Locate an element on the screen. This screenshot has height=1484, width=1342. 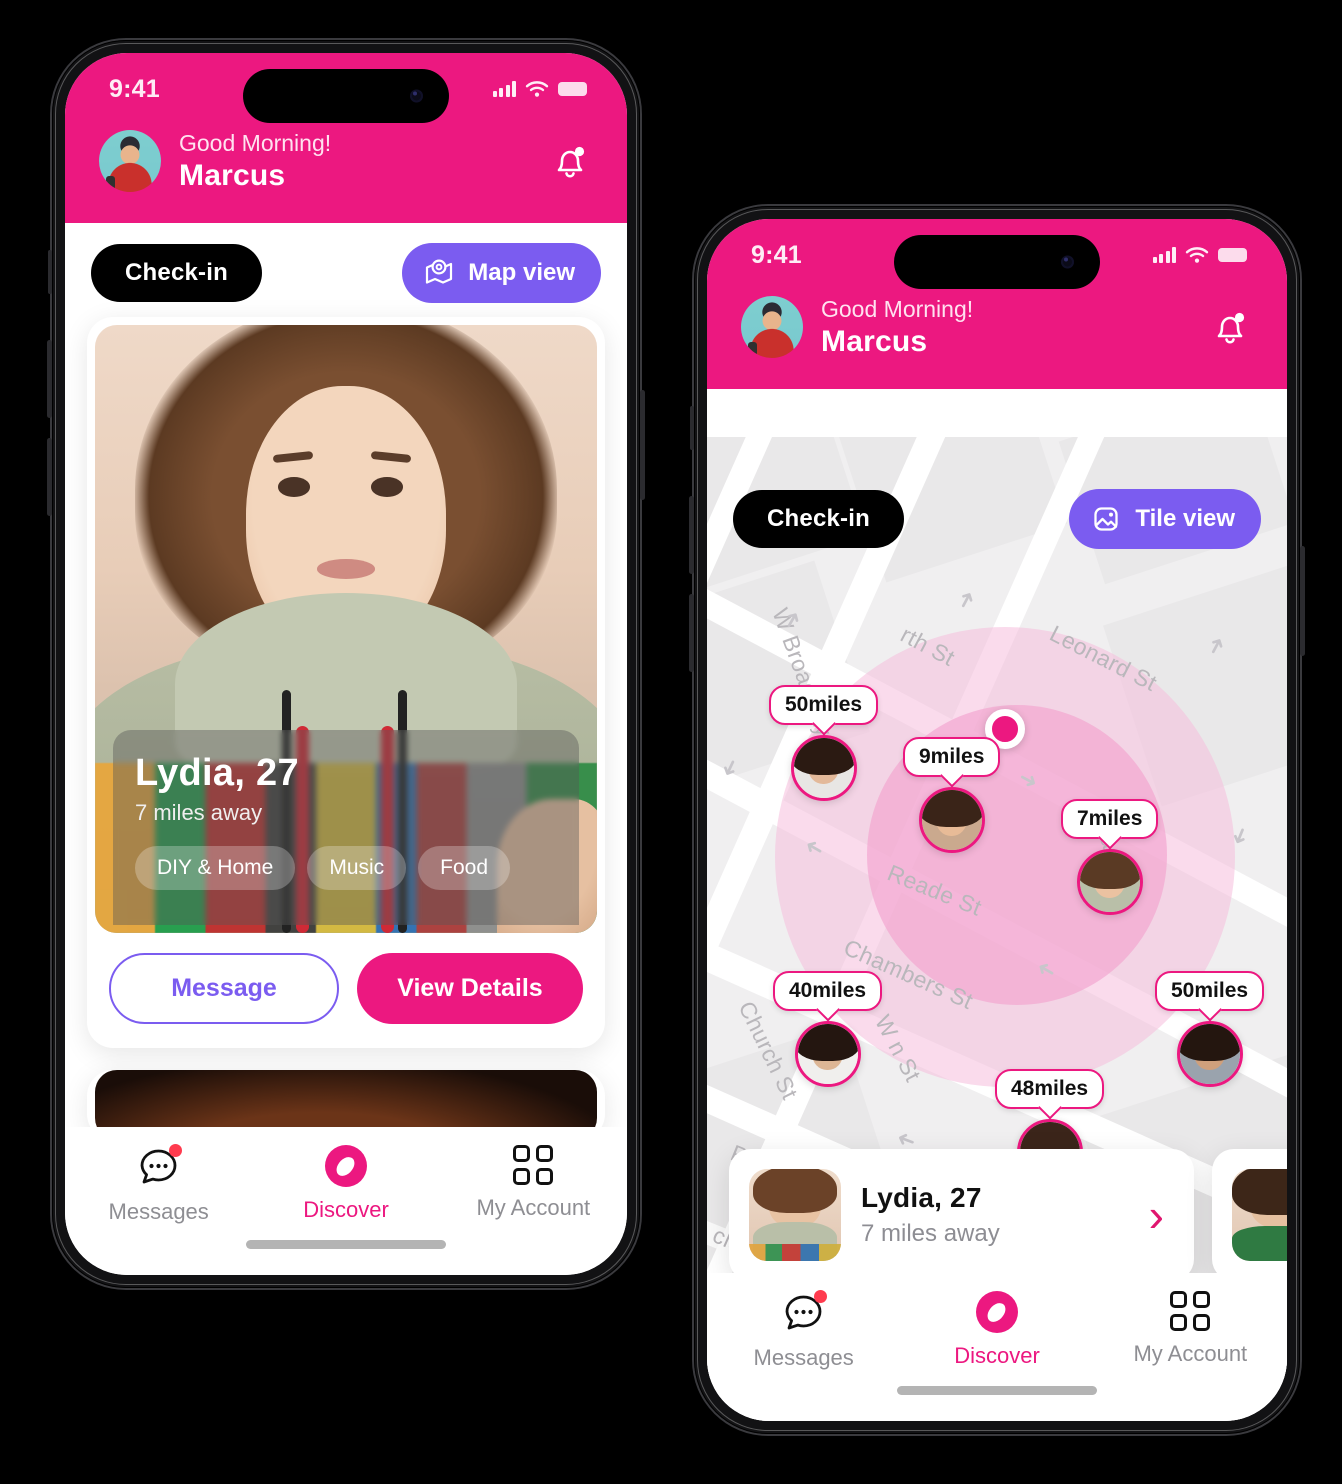
nearby-card-next is located at coordinates (1249, 1215).